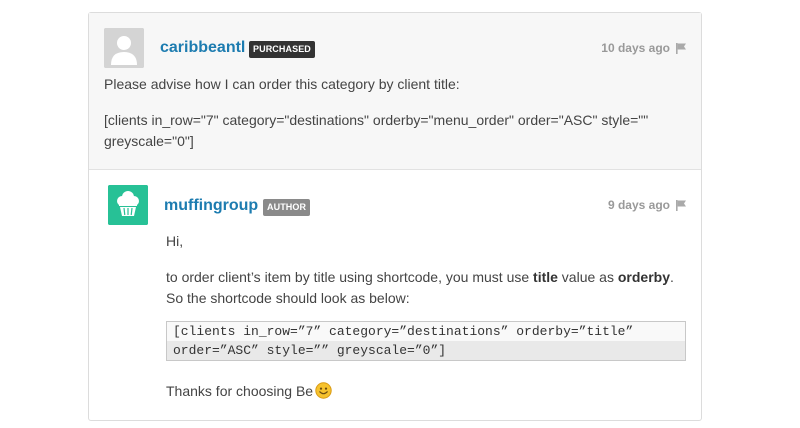 The width and height of the screenshot is (800, 428). I want to click on user-silhouette-icon, so click(124, 48).